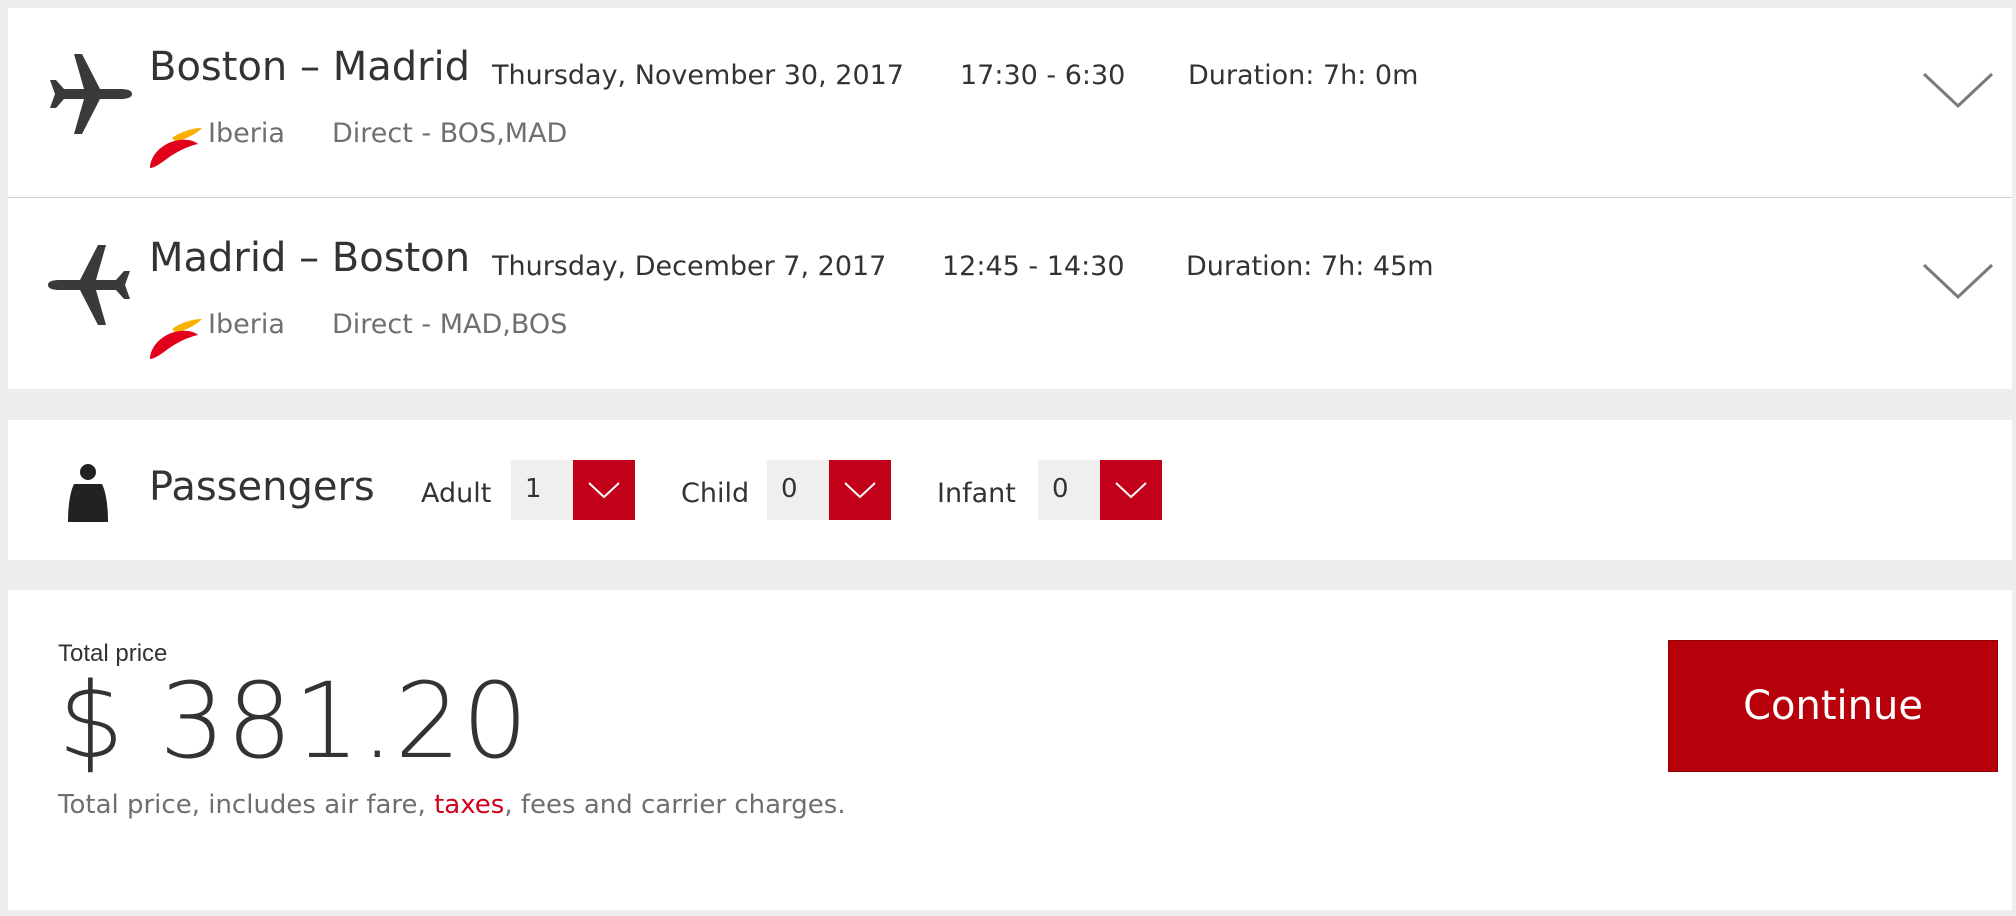 This screenshot has width=2016, height=916. I want to click on flight-duration: Duration: 7h: 45m, so click(1310, 266).